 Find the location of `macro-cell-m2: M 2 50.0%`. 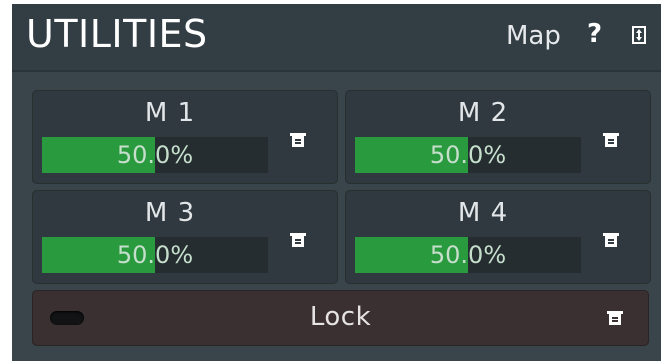

macro-cell-m2: M 2 50.0% is located at coordinates (498, 137).